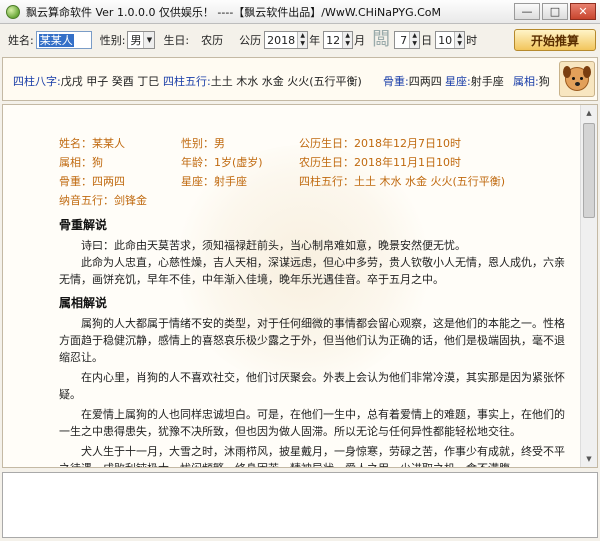  I want to click on wuxing-label: 四柱五行:, so click(187, 81).